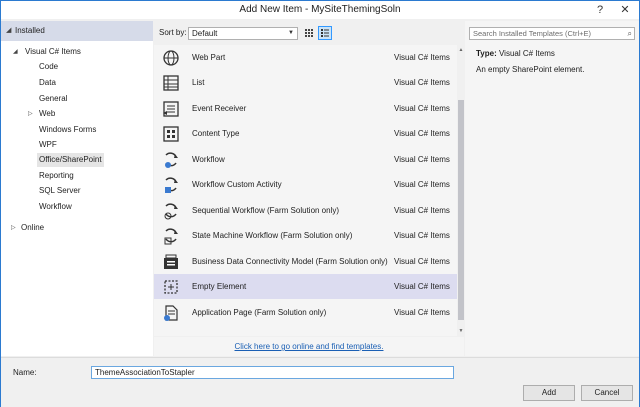 Image resolution: width=640 pixels, height=407 pixels. I want to click on medium-icons-view-button, so click(309, 33).